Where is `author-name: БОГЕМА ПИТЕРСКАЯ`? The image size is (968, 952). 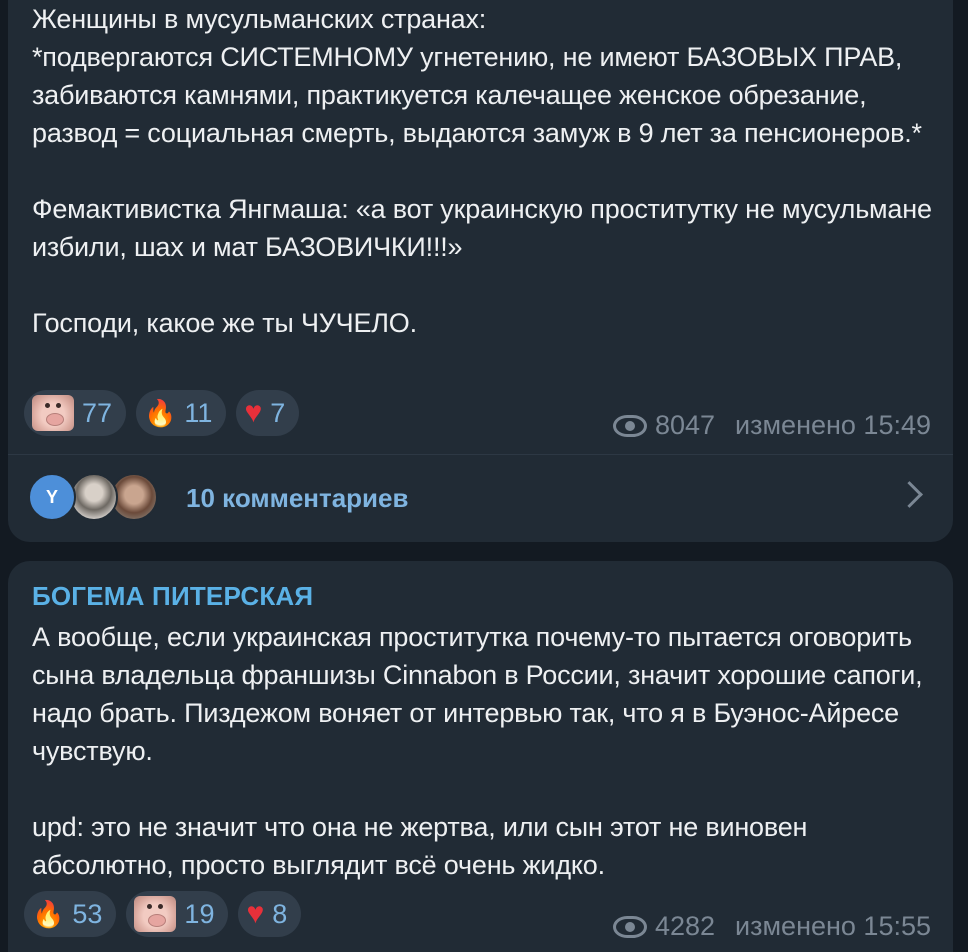
author-name: БОГЕМА ПИТЕРСКАЯ is located at coordinates (172, 596).